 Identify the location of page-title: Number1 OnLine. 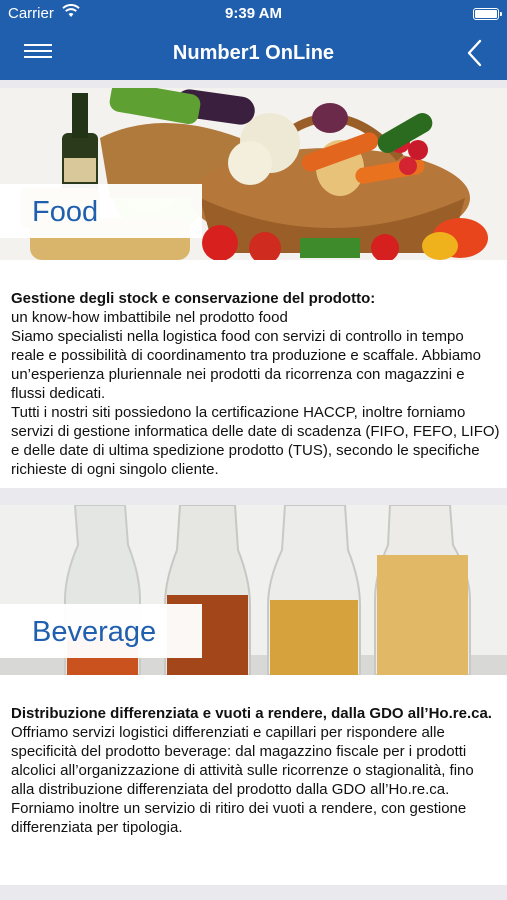
(253, 53).